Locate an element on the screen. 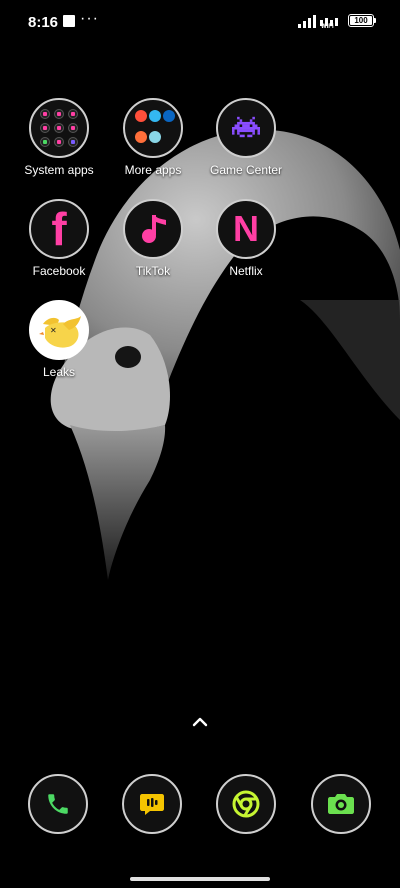  app-label: Facebook is located at coordinates (59, 271).